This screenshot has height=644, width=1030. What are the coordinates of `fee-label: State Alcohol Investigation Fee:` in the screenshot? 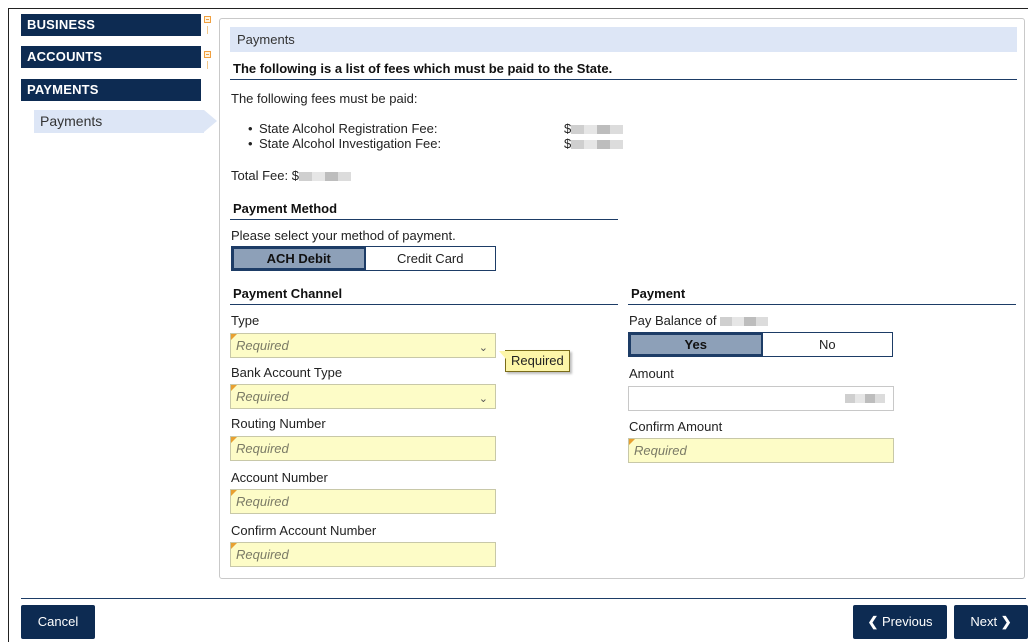 It's located at (344, 143).